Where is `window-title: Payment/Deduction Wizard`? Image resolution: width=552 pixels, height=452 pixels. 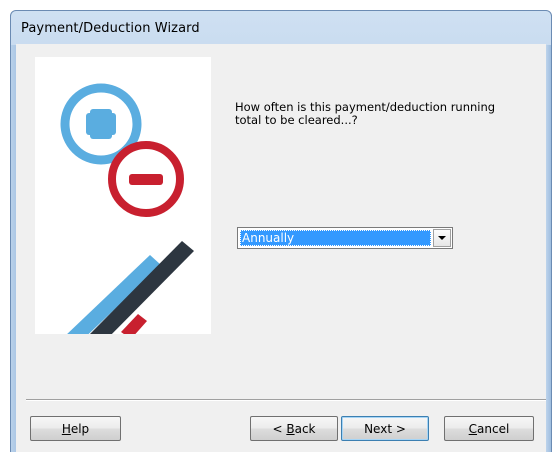
window-title: Payment/Deduction Wizard is located at coordinates (110, 28).